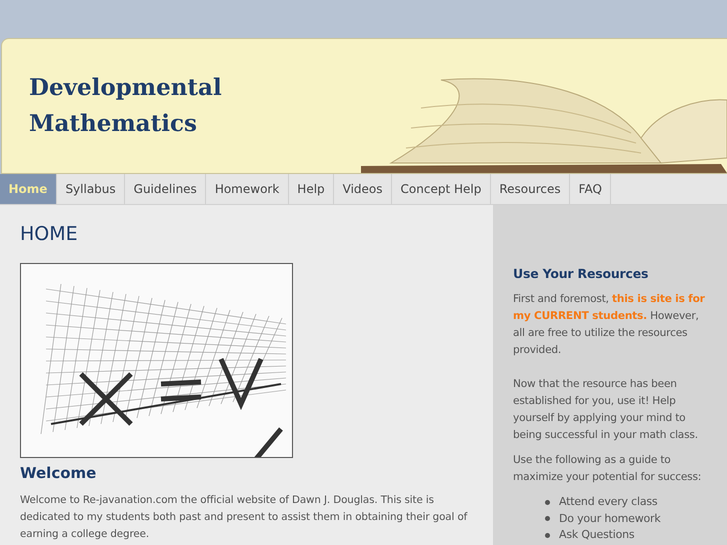 The height and width of the screenshot is (545, 727). What do you see at coordinates (609, 325) in the screenshot?
I see `sidebar-paragraph: First and foremost, this is site is for my CURRENT students. However, all are free to utilize the resources provided.` at bounding box center [609, 325].